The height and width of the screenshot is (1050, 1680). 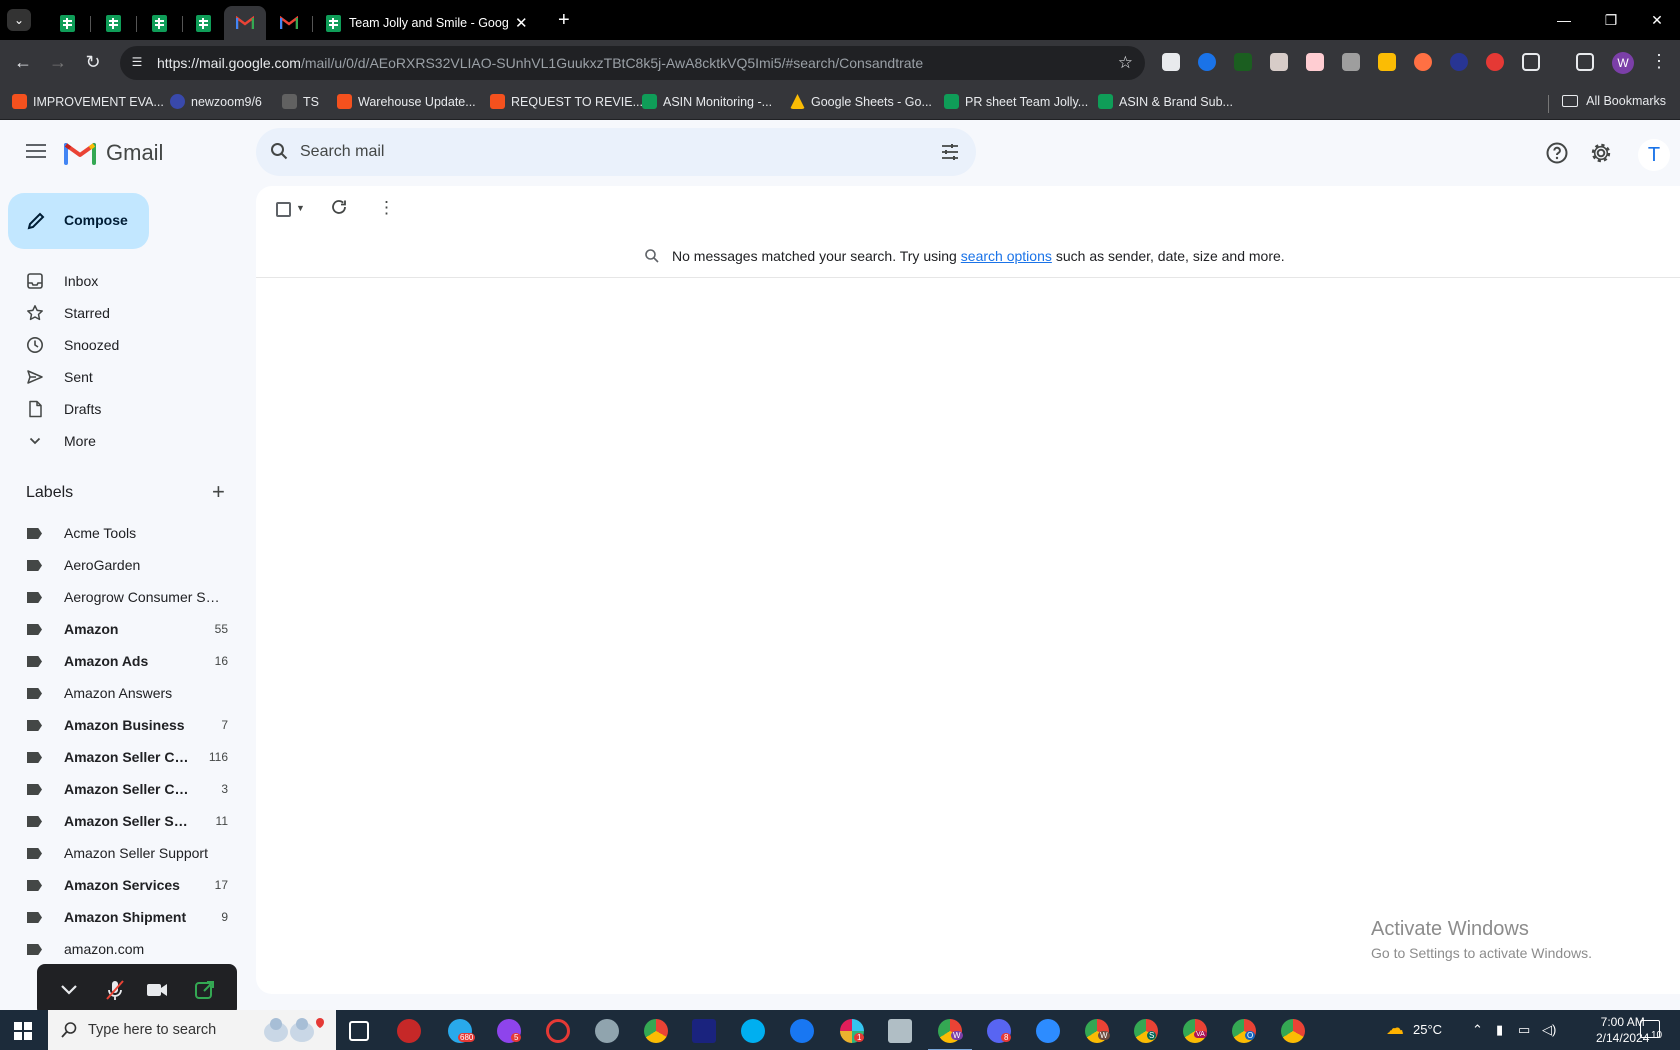 I want to click on label-item: Amazon Seller Cntr... 3, so click(x=120, y=789).